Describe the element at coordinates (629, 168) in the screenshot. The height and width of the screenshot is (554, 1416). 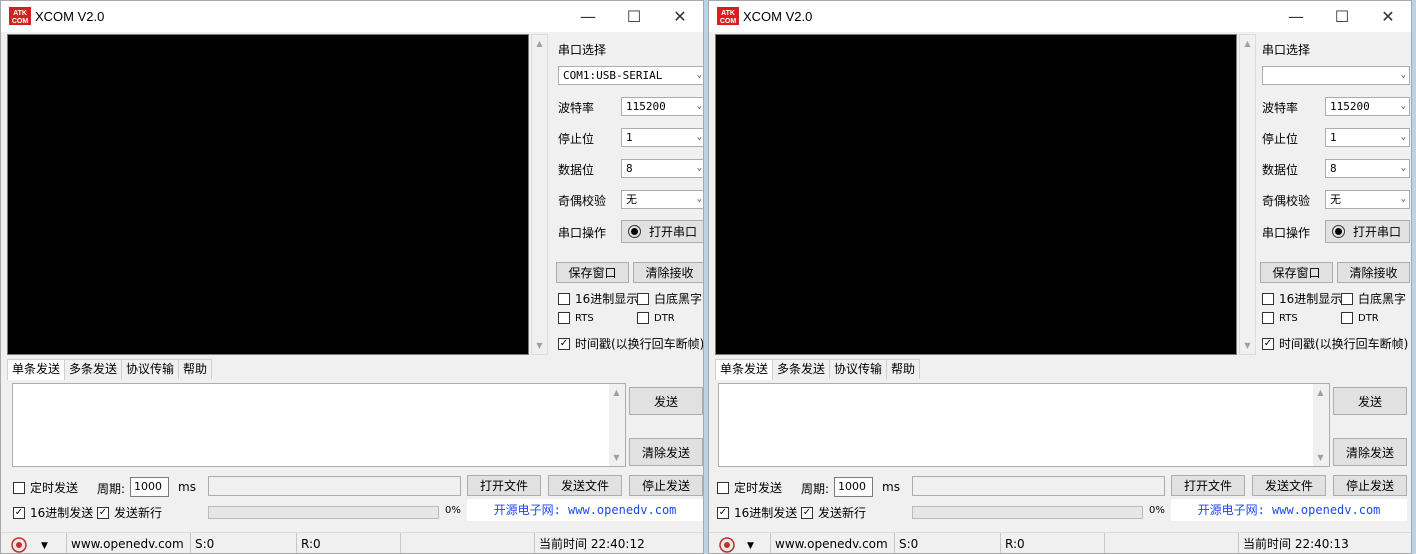
I see `data-bits-value: 8` at that location.